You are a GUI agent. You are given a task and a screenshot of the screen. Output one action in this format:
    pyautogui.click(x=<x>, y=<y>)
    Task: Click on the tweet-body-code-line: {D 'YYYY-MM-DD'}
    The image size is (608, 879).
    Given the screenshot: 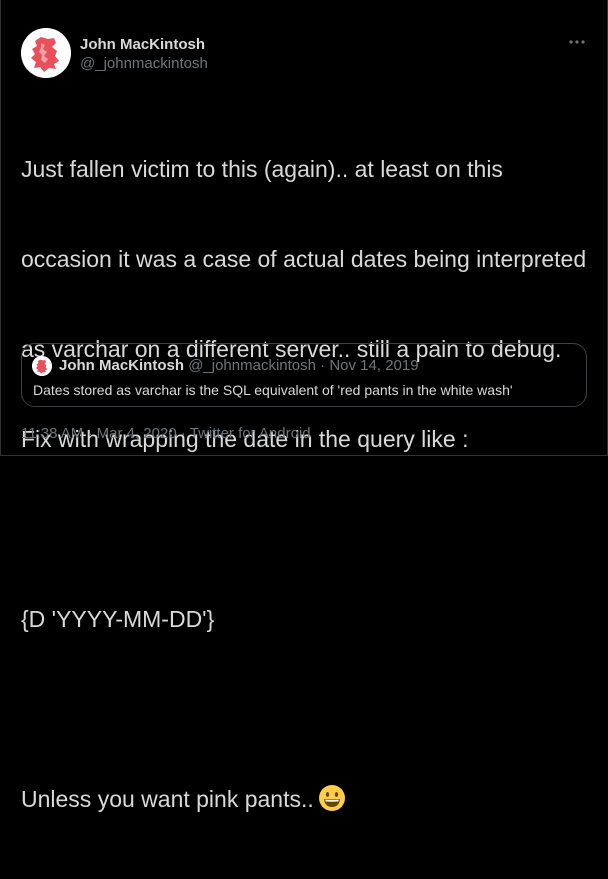 What is the action you would take?
    pyautogui.click(x=118, y=619)
    